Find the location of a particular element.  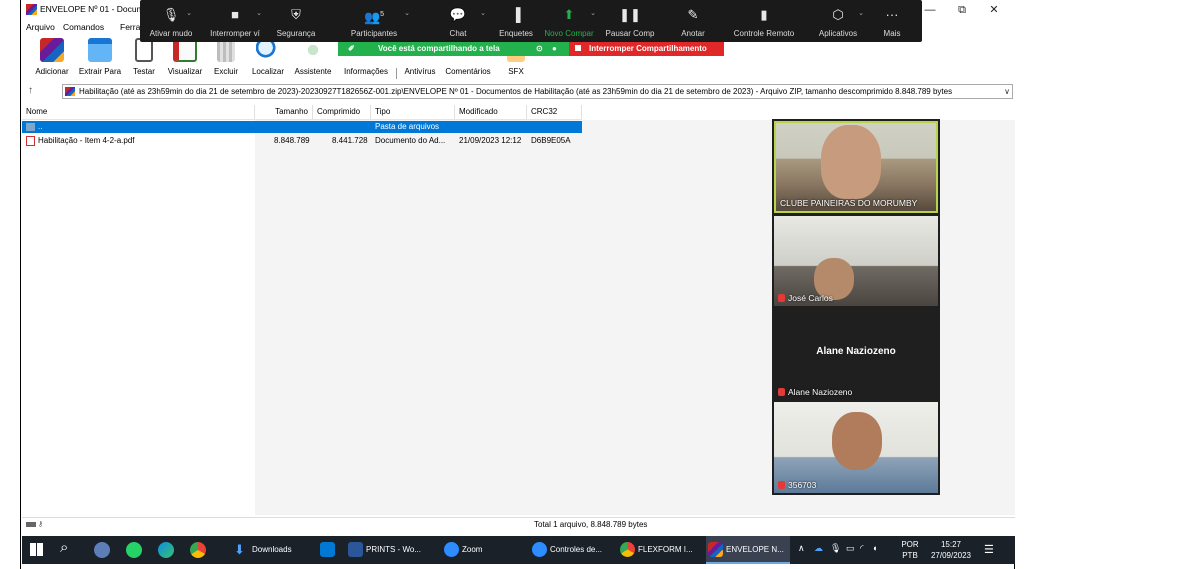

taskbar-app-downloads: ⬇ Downloads is located at coordinates (274, 550).